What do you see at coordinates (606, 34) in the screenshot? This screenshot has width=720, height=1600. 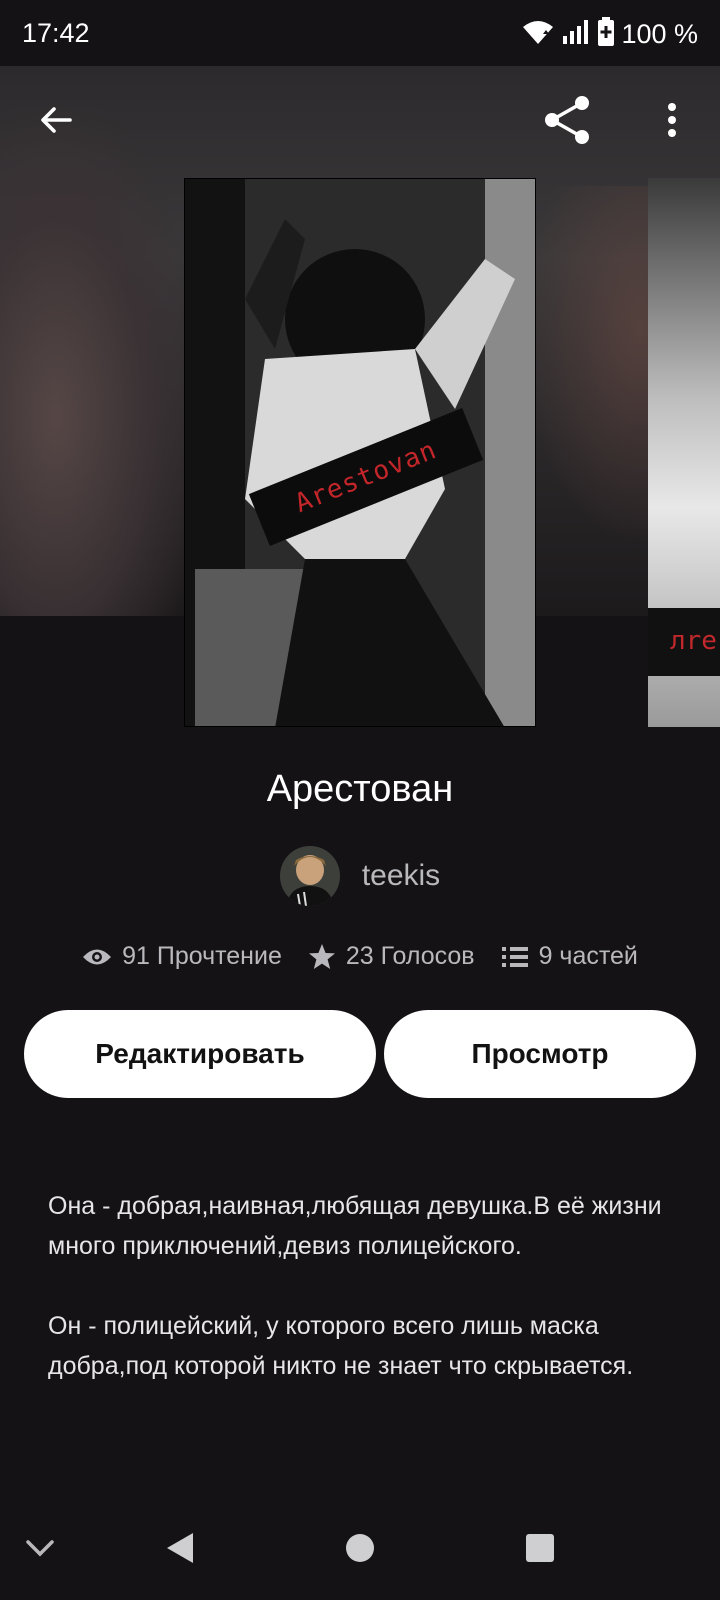 I see `battery-icon` at bounding box center [606, 34].